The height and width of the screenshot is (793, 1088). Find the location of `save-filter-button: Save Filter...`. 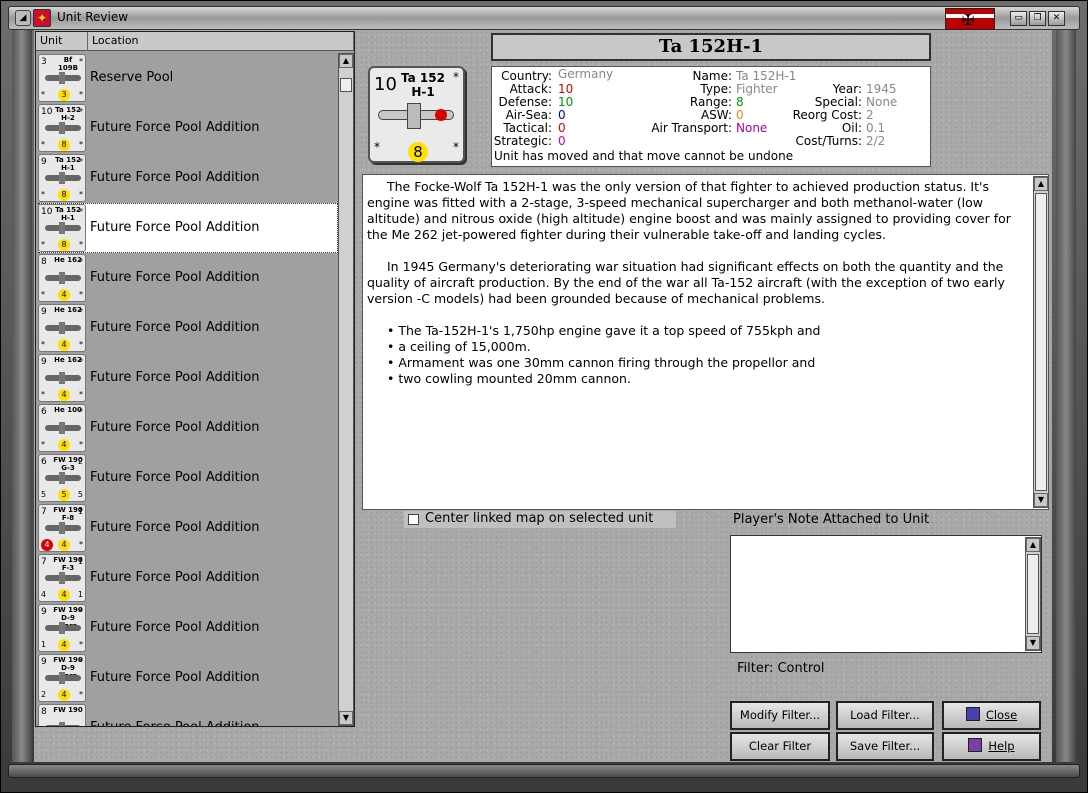

save-filter-button: Save Filter... is located at coordinates (885, 746).